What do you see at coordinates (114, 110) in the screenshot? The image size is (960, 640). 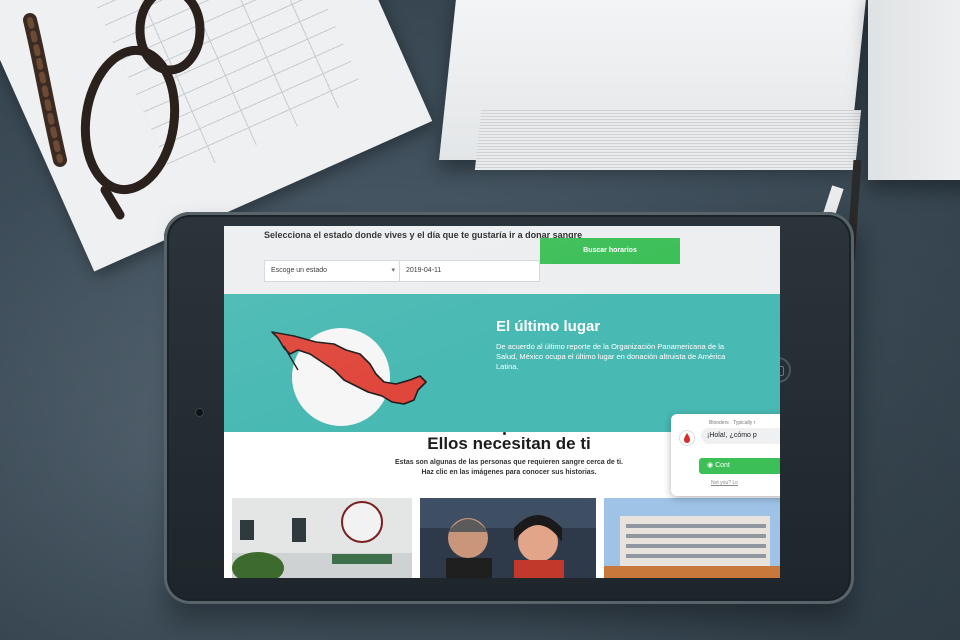 I see `eyeglasses` at bounding box center [114, 110].